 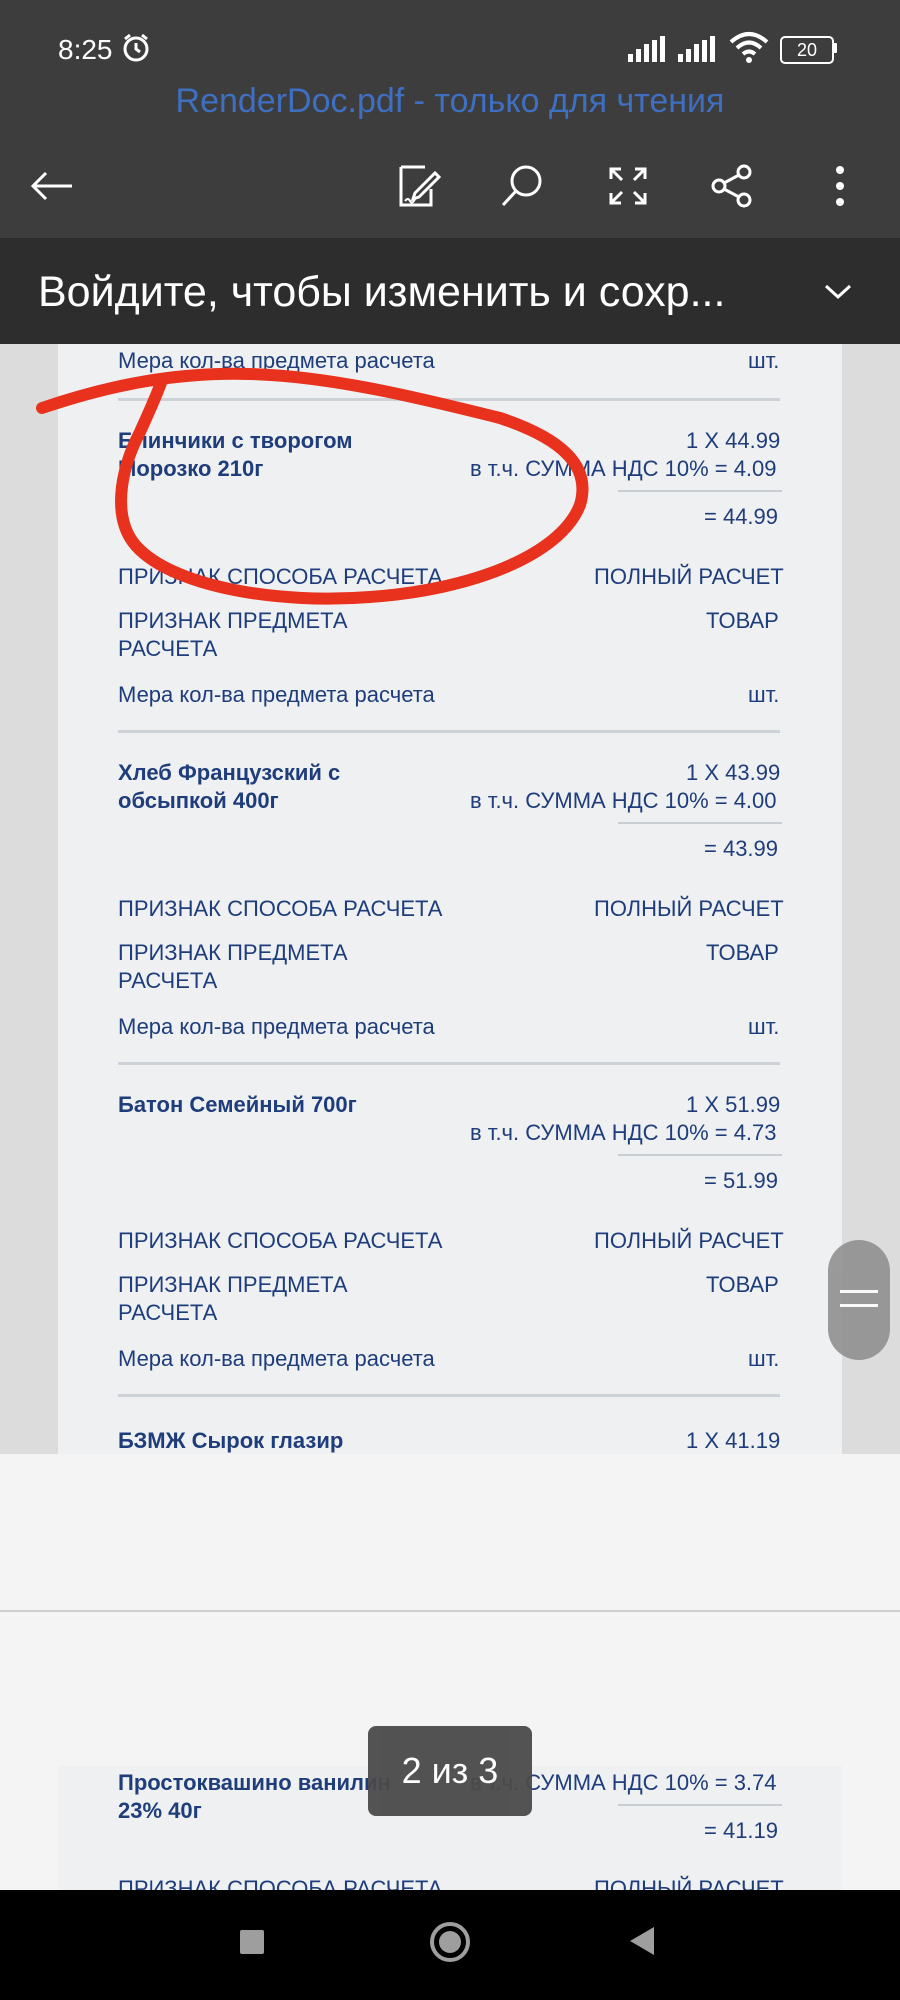 I want to click on fullscreen-icon, so click(x=628, y=186).